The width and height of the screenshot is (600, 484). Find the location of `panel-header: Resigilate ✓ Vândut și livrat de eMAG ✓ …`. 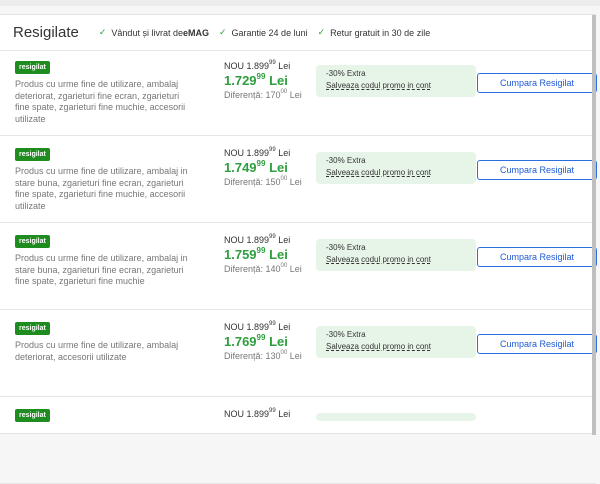

panel-header: Resigilate ✓ Vândut și livrat de eMAG ✓ … is located at coordinates (297, 33).